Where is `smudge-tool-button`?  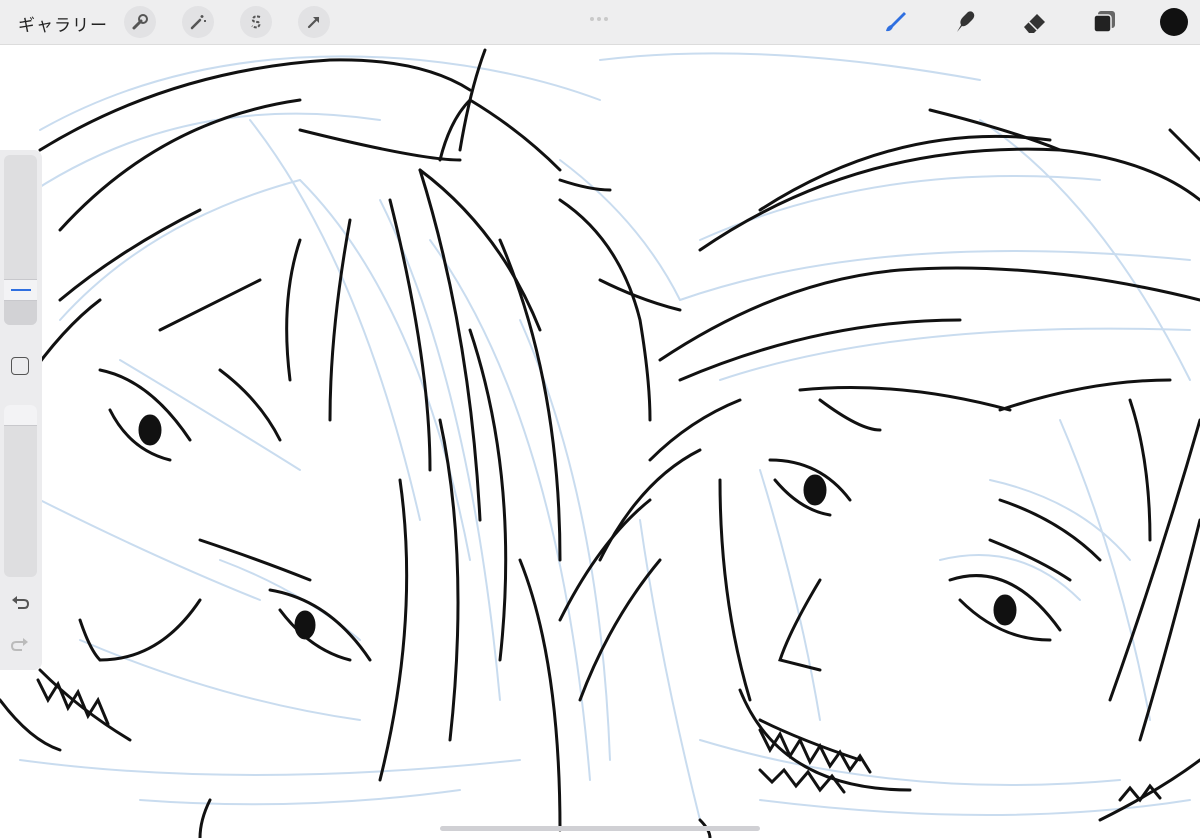
smudge-tool-button is located at coordinates (965, 22).